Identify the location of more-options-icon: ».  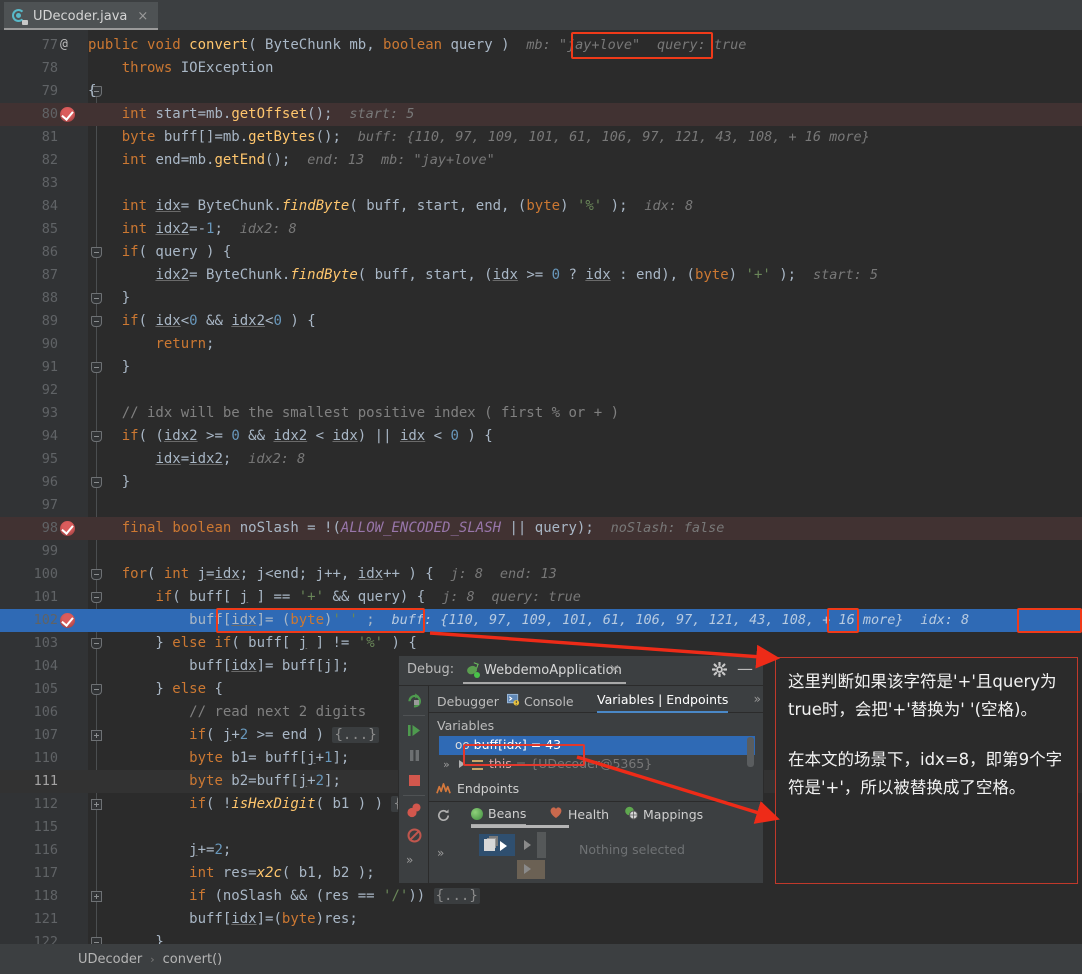
(414, 861).